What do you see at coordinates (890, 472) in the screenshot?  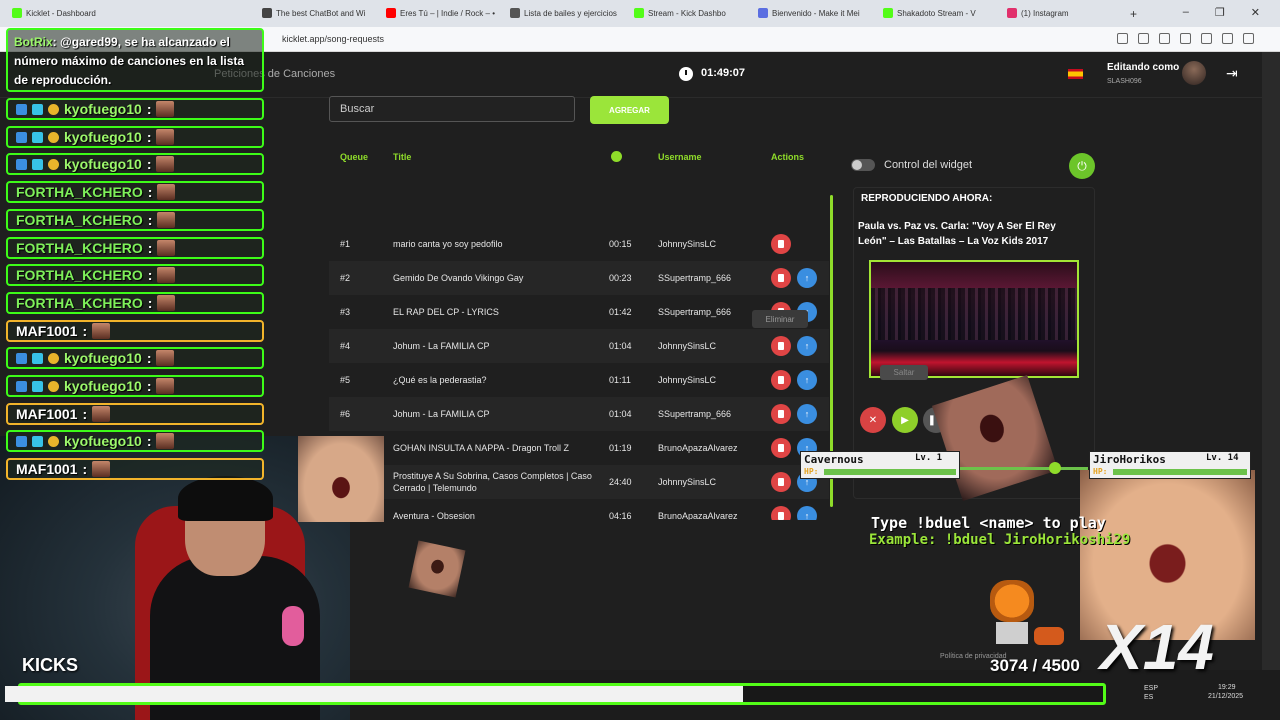 I see `fighter-left-hp-bar` at bounding box center [890, 472].